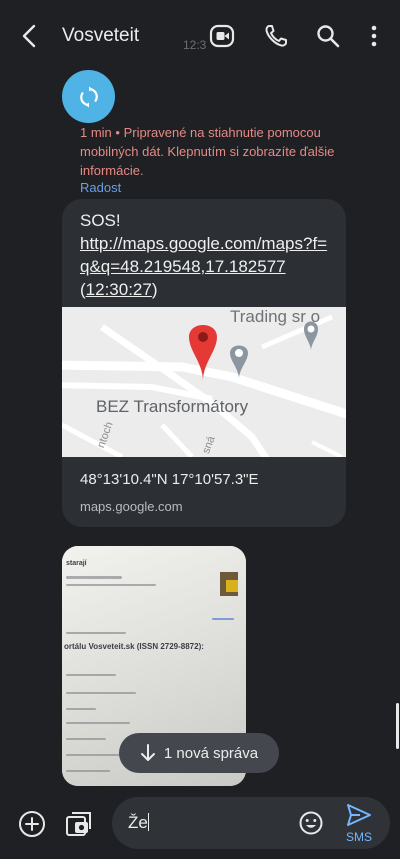  I want to click on video-call-icon, so click(222, 36).